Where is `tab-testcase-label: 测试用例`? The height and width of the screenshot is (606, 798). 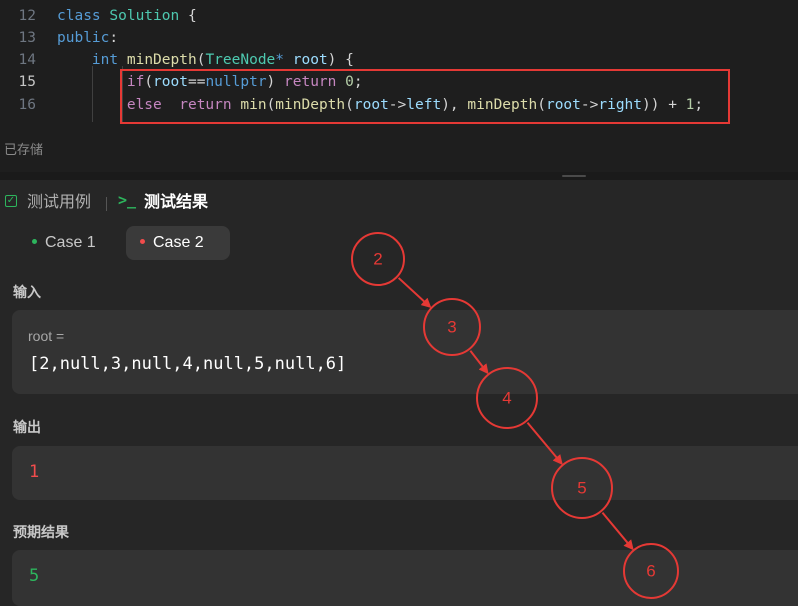 tab-testcase-label: 测试用例 is located at coordinates (59, 202).